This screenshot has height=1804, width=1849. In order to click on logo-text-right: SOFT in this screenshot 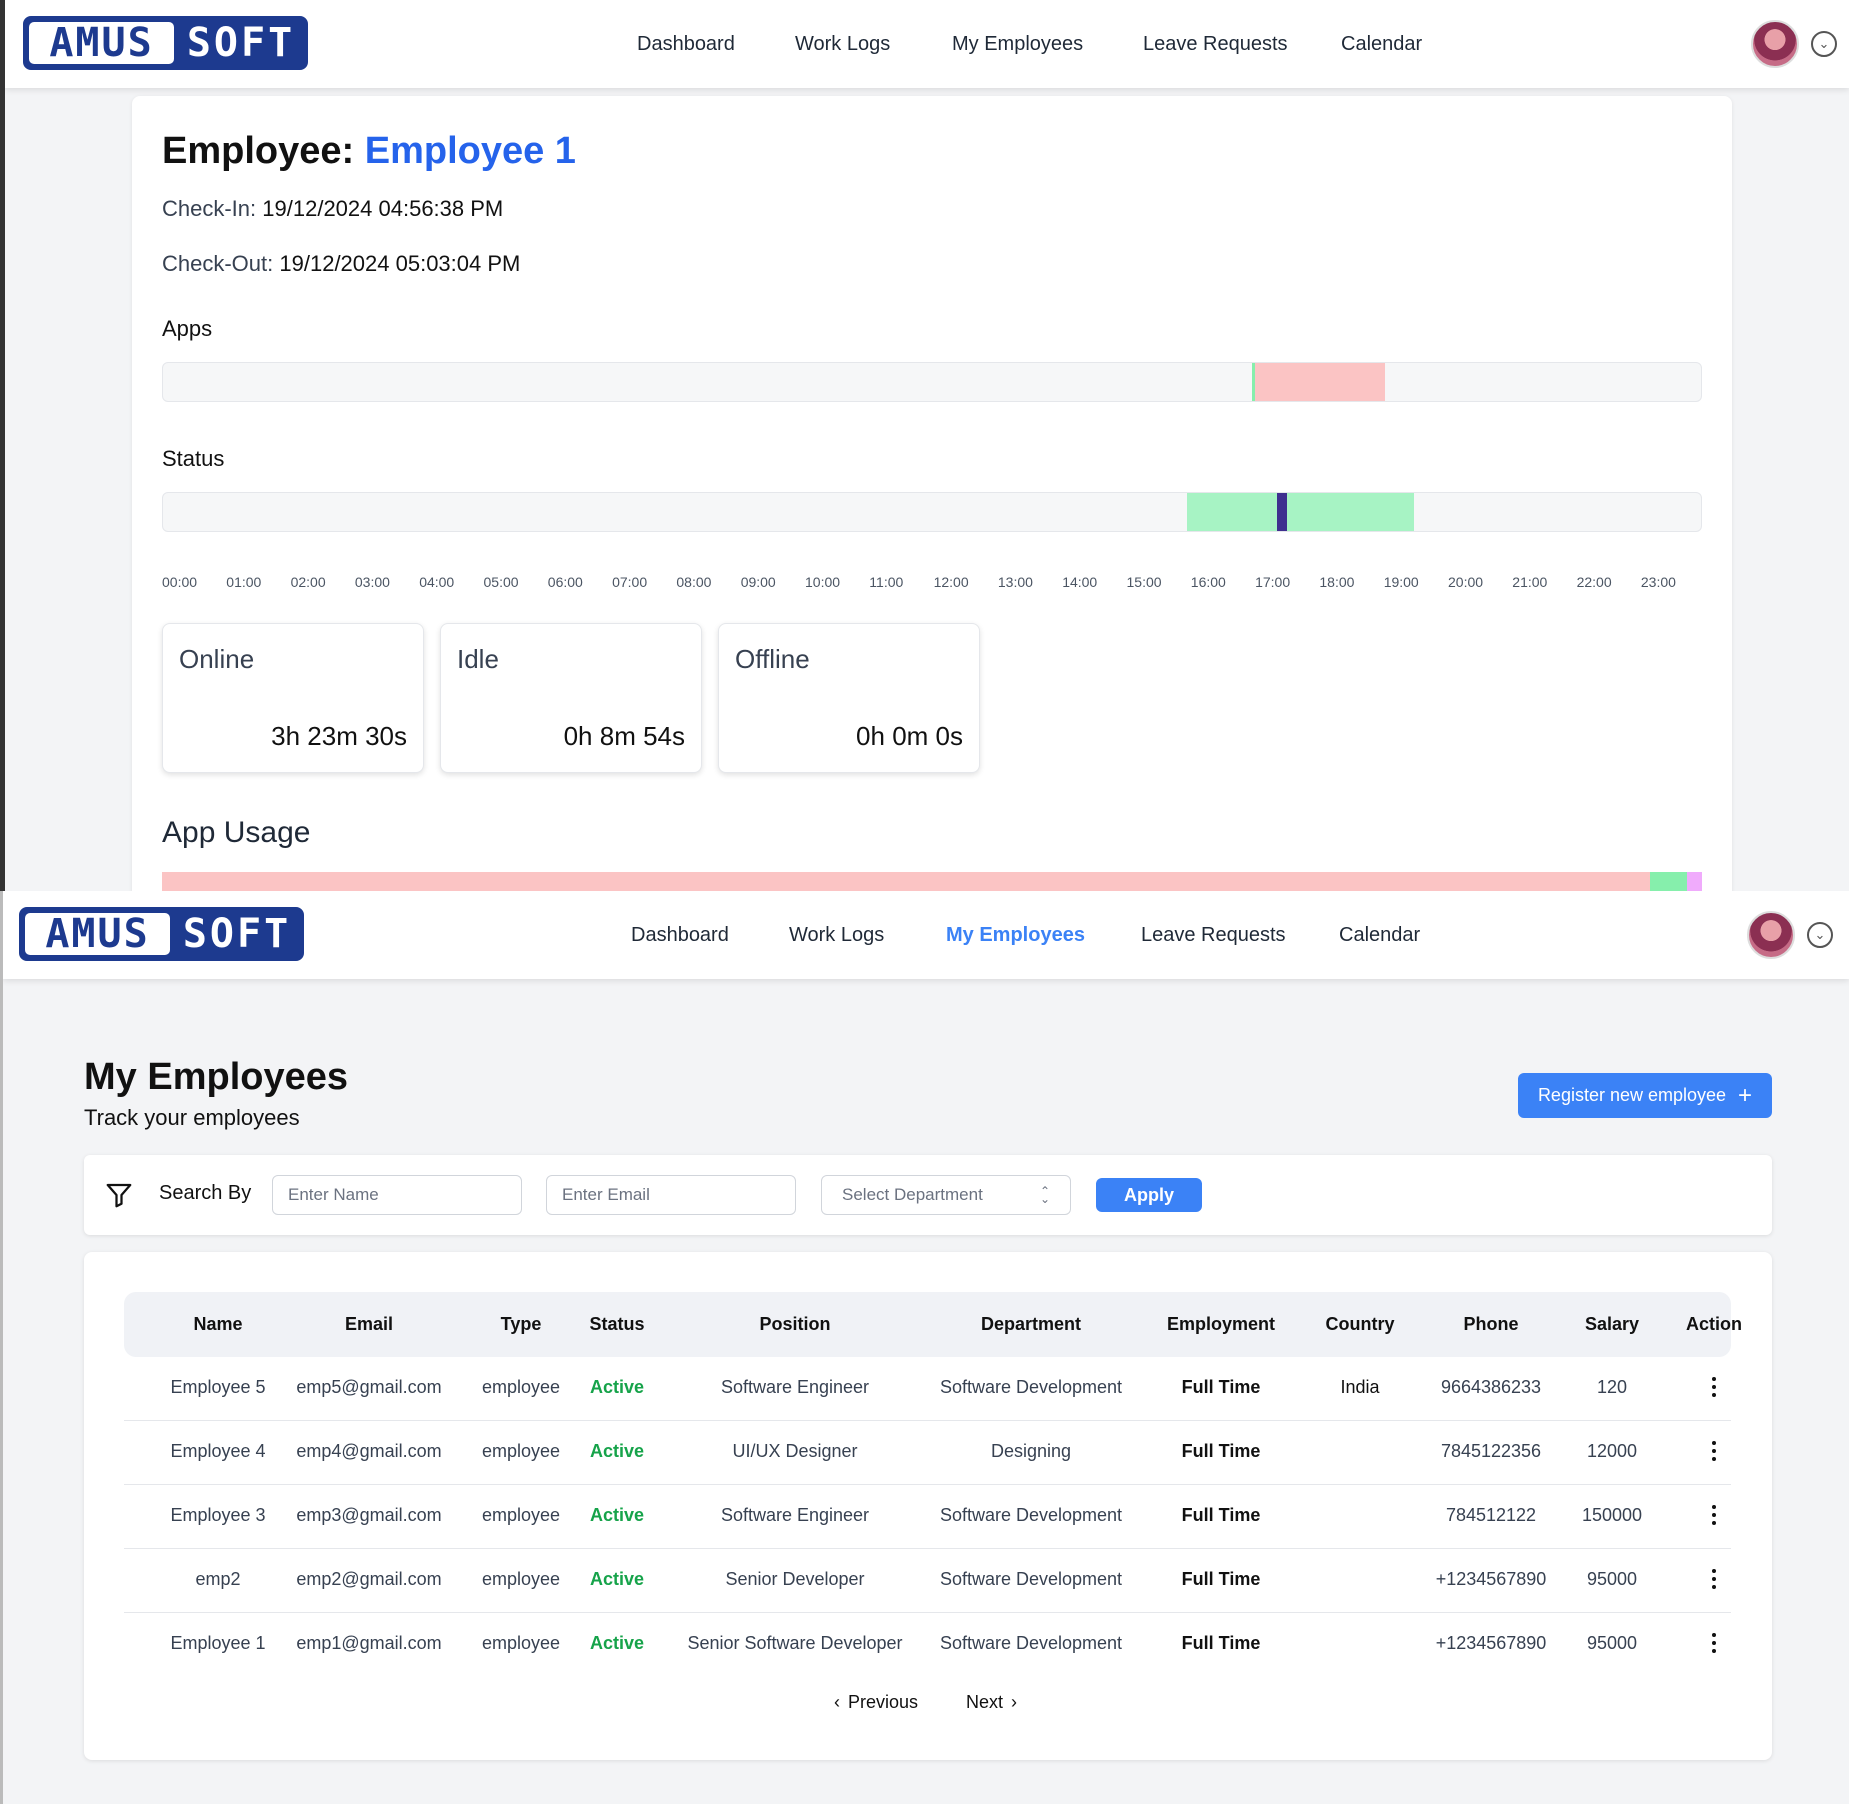, I will do `click(241, 43)`.